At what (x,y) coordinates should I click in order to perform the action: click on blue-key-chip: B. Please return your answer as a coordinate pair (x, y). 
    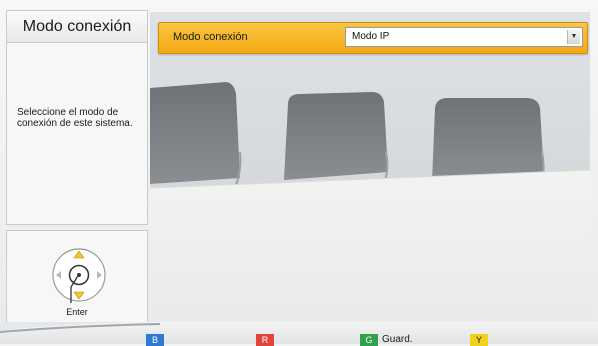
    Looking at the image, I should click on (155, 340).